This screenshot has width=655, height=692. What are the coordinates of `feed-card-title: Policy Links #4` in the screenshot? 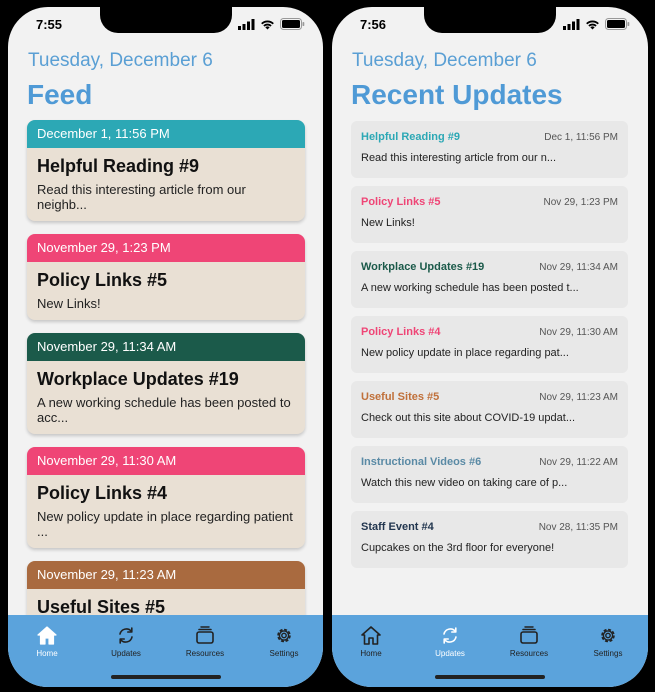 It's located at (102, 493).